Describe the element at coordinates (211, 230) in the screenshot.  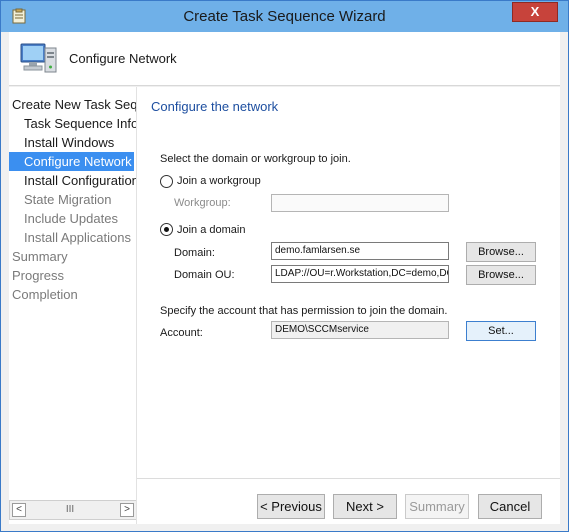
I see `domain-radio-label: Join a domain` at that location.